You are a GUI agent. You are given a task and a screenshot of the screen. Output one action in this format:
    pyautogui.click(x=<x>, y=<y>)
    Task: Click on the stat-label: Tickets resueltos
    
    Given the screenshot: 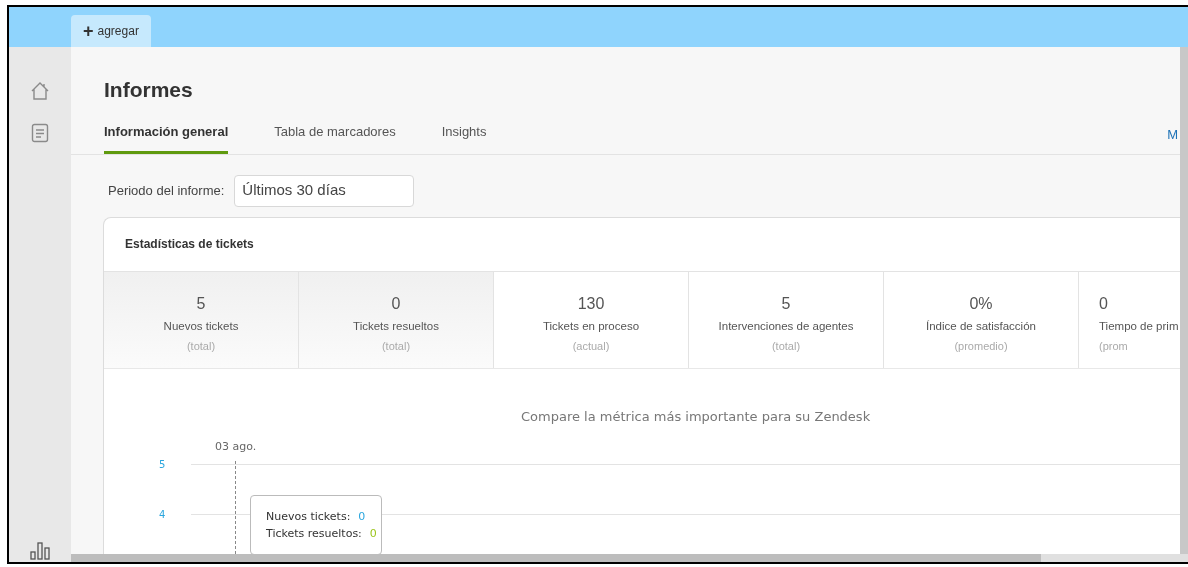 What is the action you would take?
    pyautogui.click(x=396, y=326)
    